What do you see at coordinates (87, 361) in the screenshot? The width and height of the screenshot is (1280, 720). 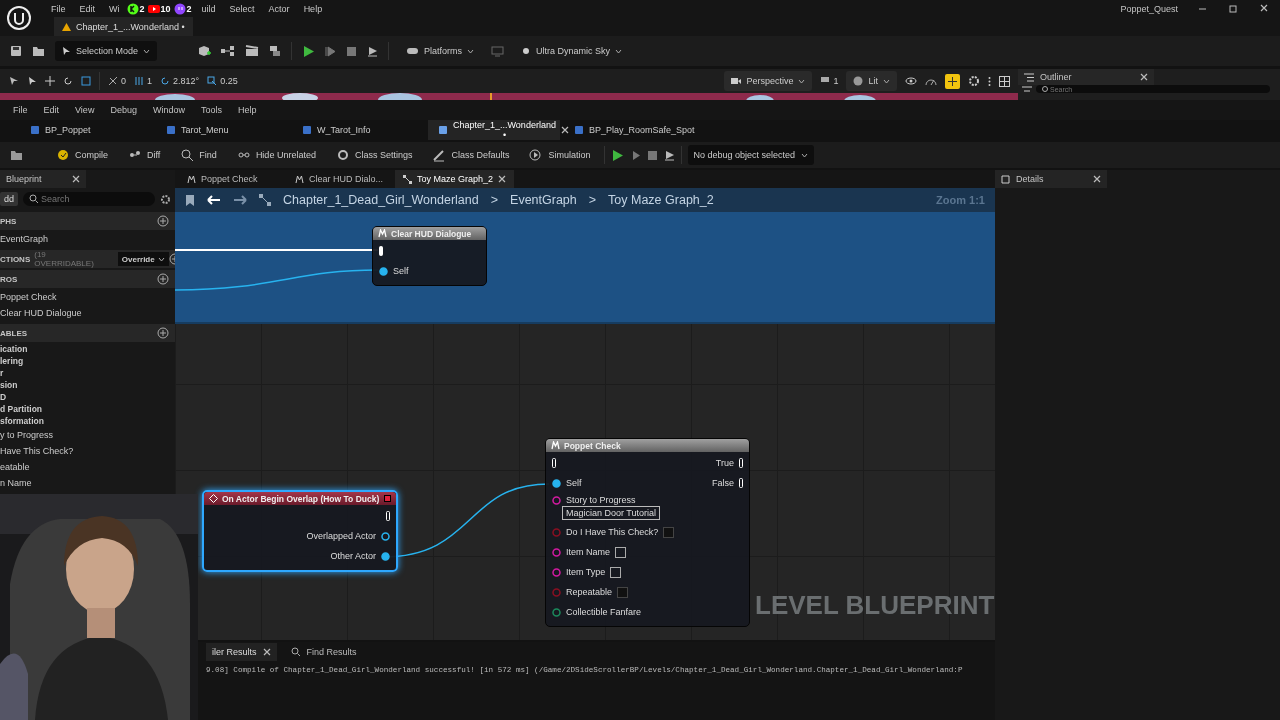 I see `category-label: lering` at bounding box center [87, 361].